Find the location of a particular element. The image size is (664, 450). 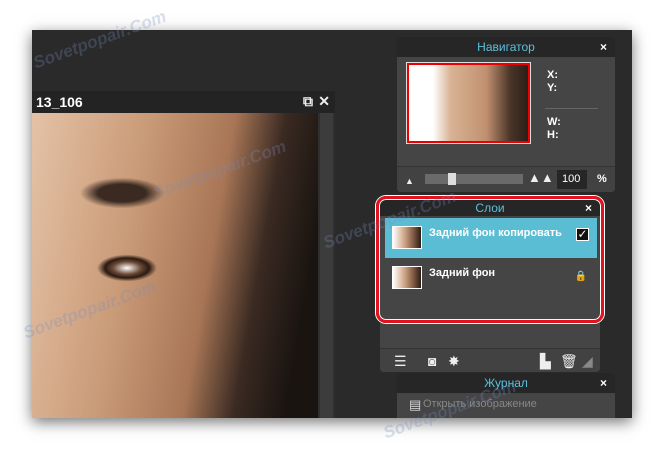

h-label: H: is located at coordinates (553, 135).